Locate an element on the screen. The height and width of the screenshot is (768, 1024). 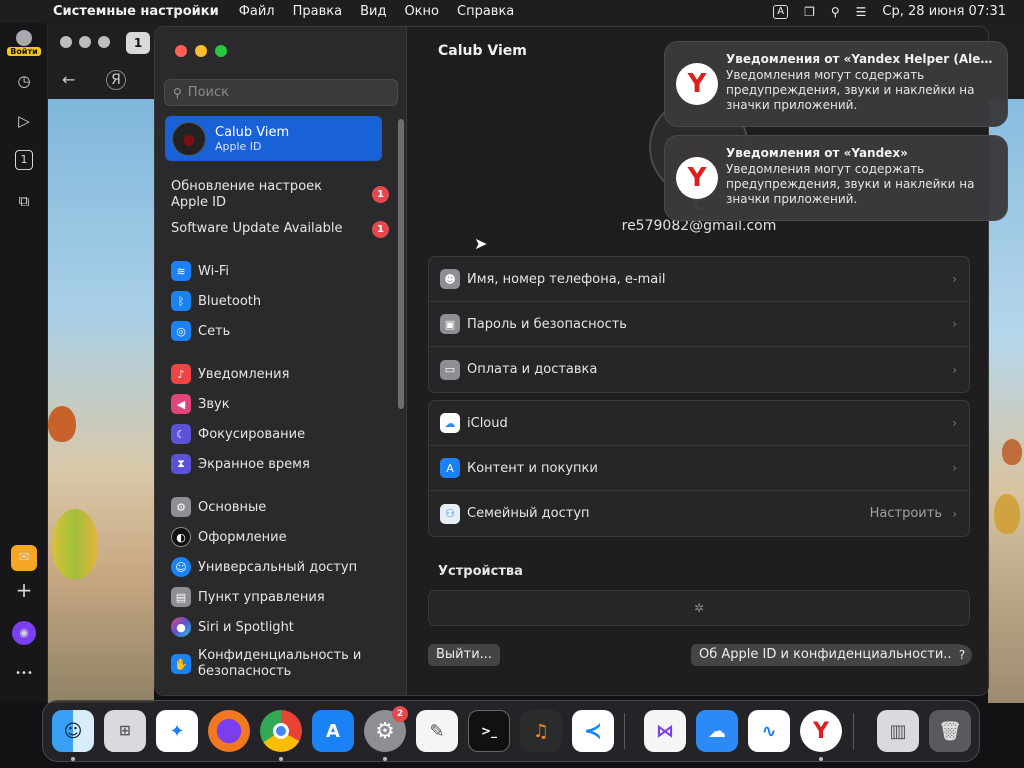
dock-separator is located at coordinates (853, 731).